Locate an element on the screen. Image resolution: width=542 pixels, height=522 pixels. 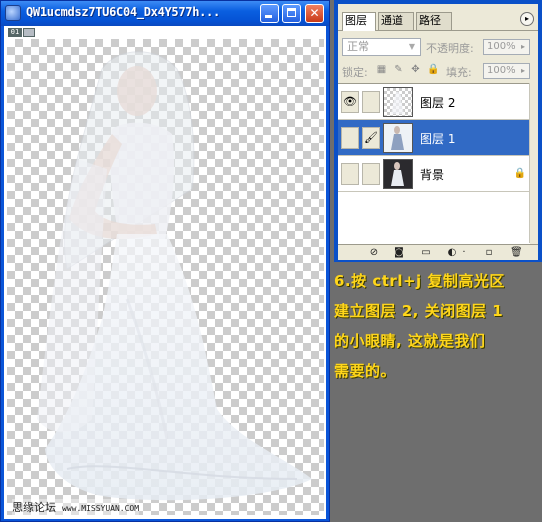
palette-tabs: 图层 通道 路径 is located at coordinates (438, 21).